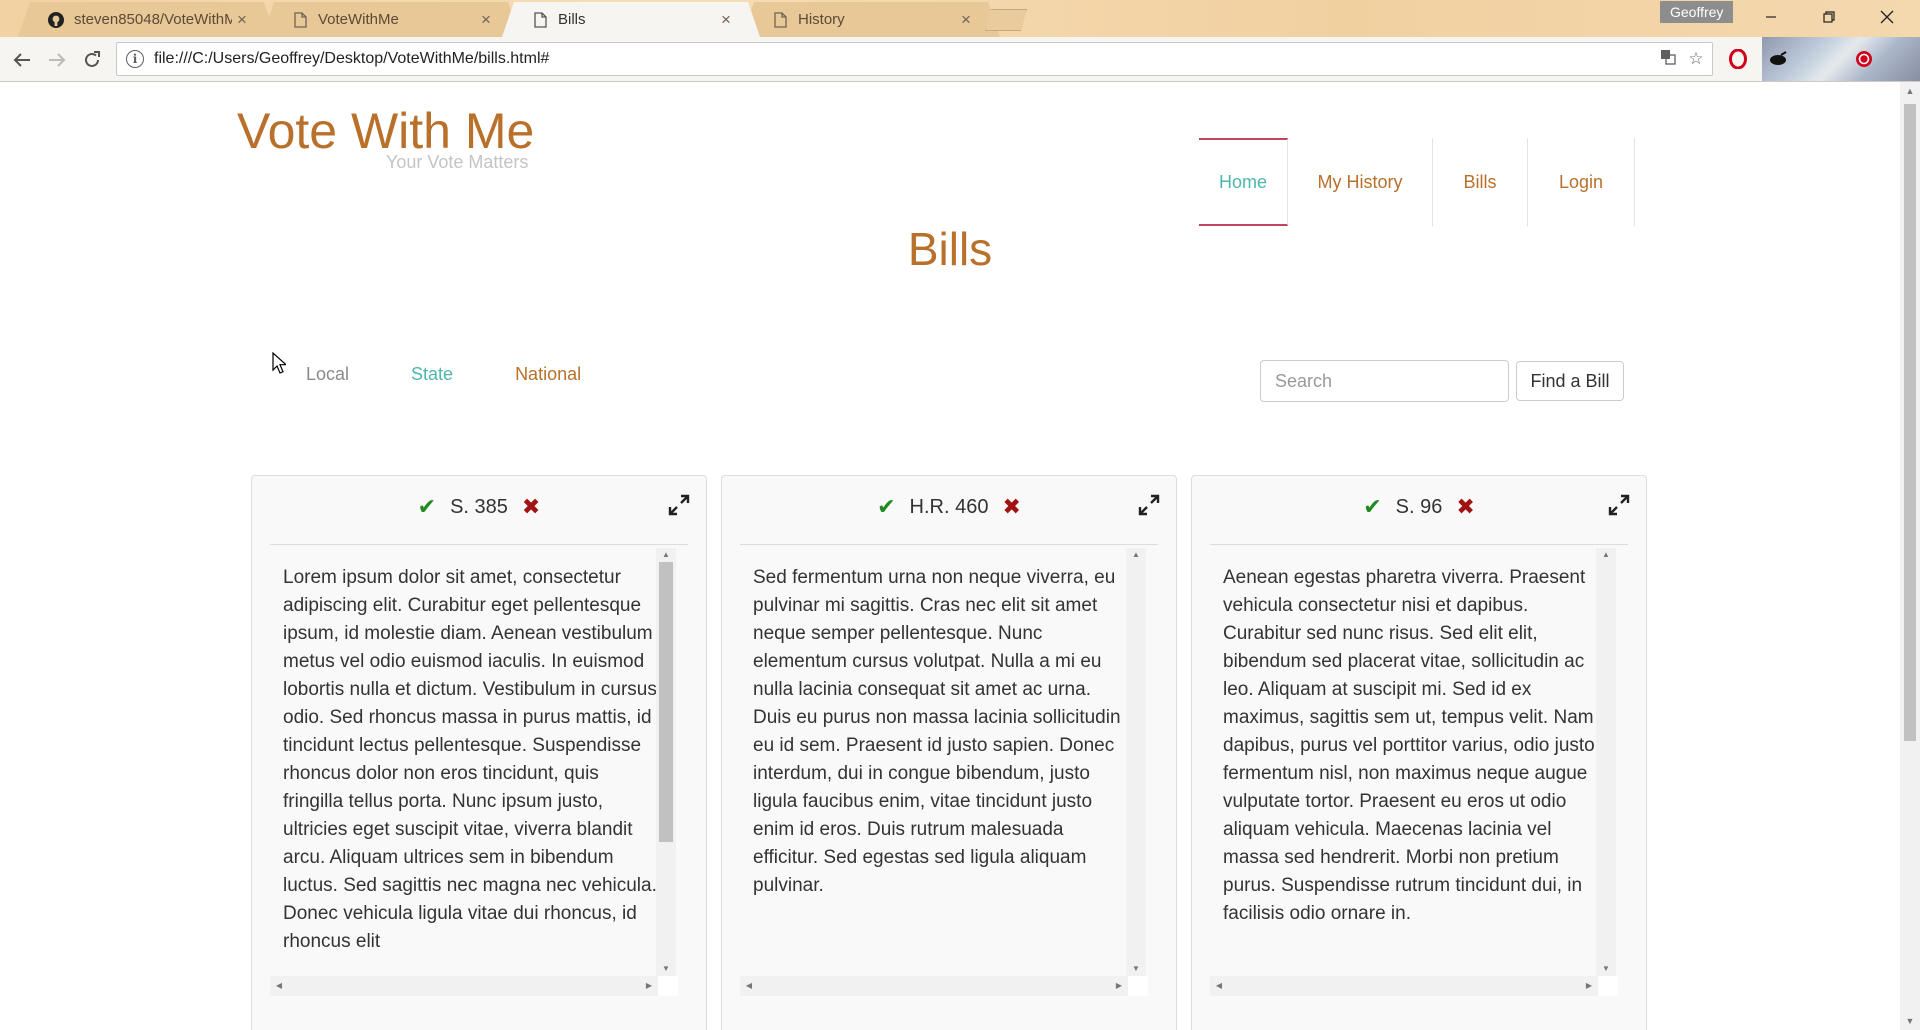  Describe the element at coordinates (1480, 182) in the screenshot. I see `nav-bills: Bills` at that location.